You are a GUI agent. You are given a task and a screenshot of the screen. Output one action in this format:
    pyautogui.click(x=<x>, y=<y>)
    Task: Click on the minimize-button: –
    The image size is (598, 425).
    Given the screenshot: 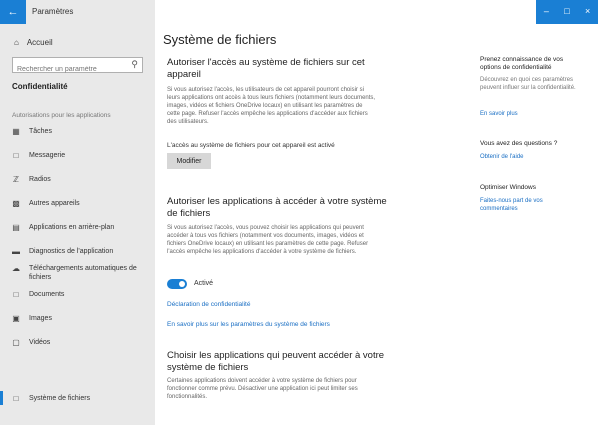 What is the action you would take?
    pyautogui.click(x=546, y=12)
    